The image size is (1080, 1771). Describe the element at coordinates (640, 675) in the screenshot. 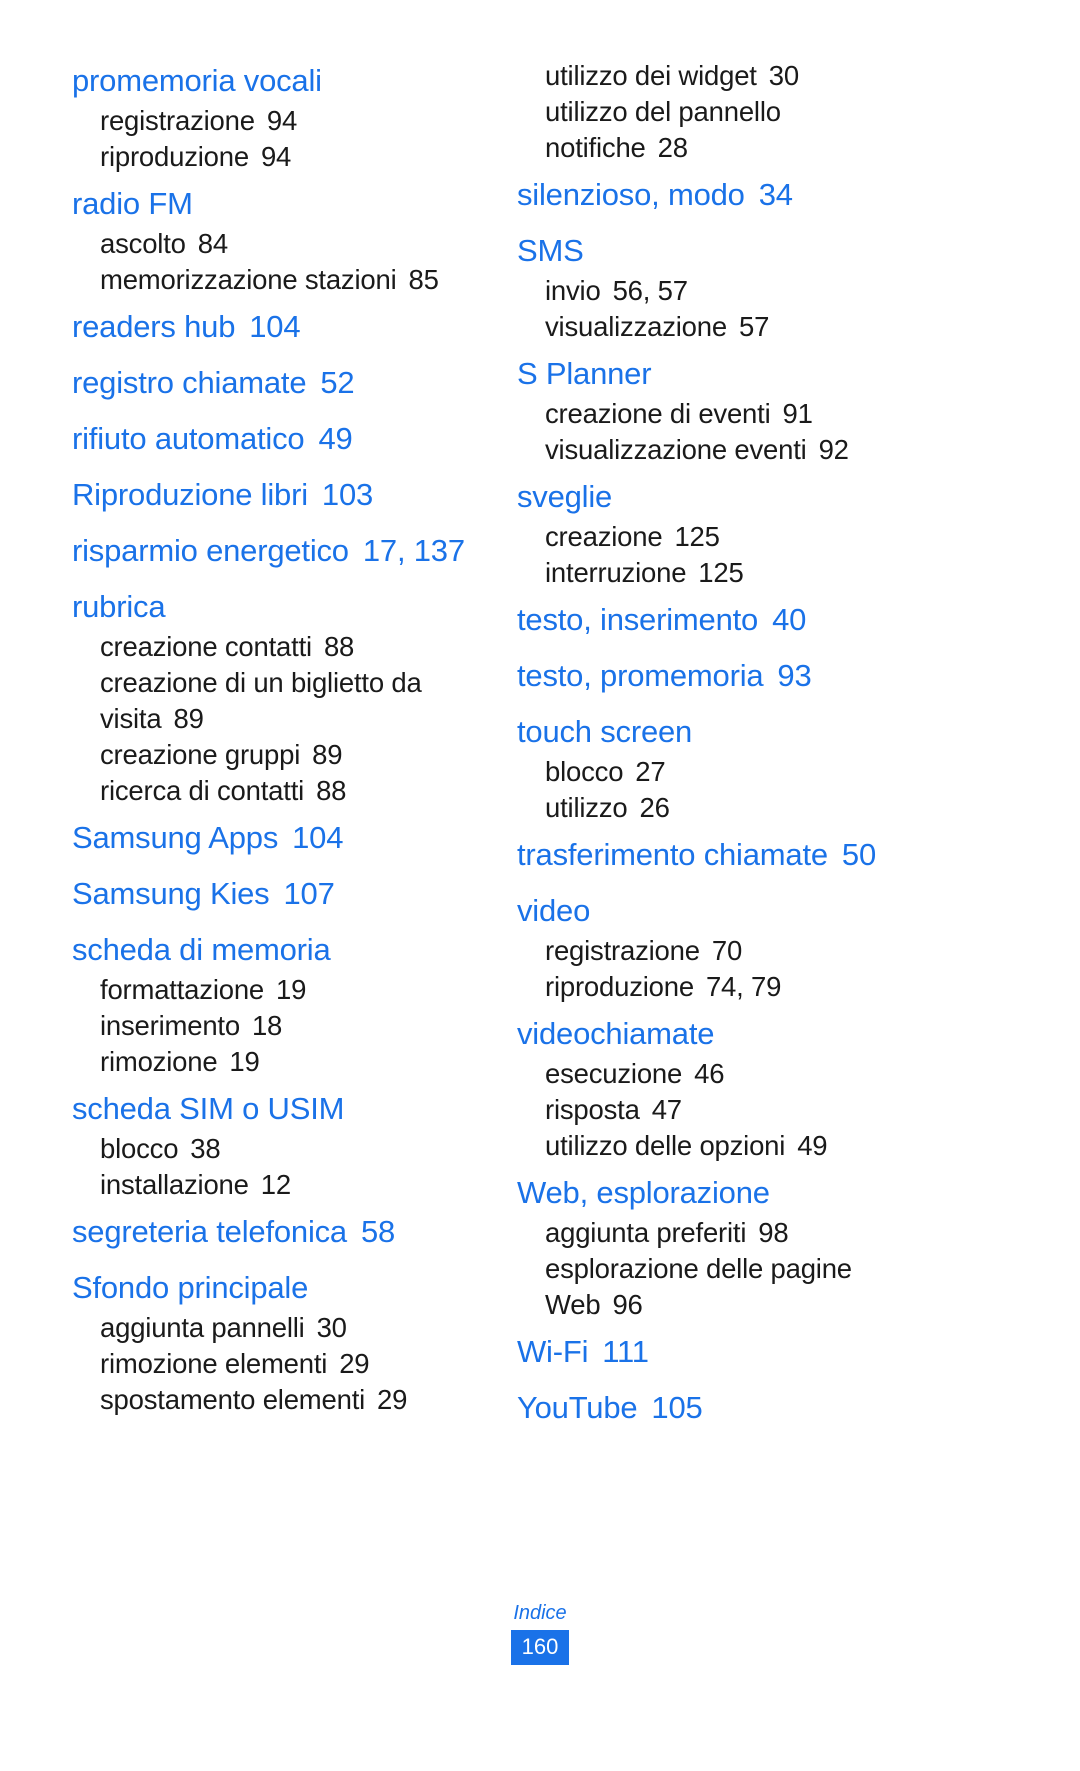

I see `index-entry-heading-label: testo, promemoria` at that location.